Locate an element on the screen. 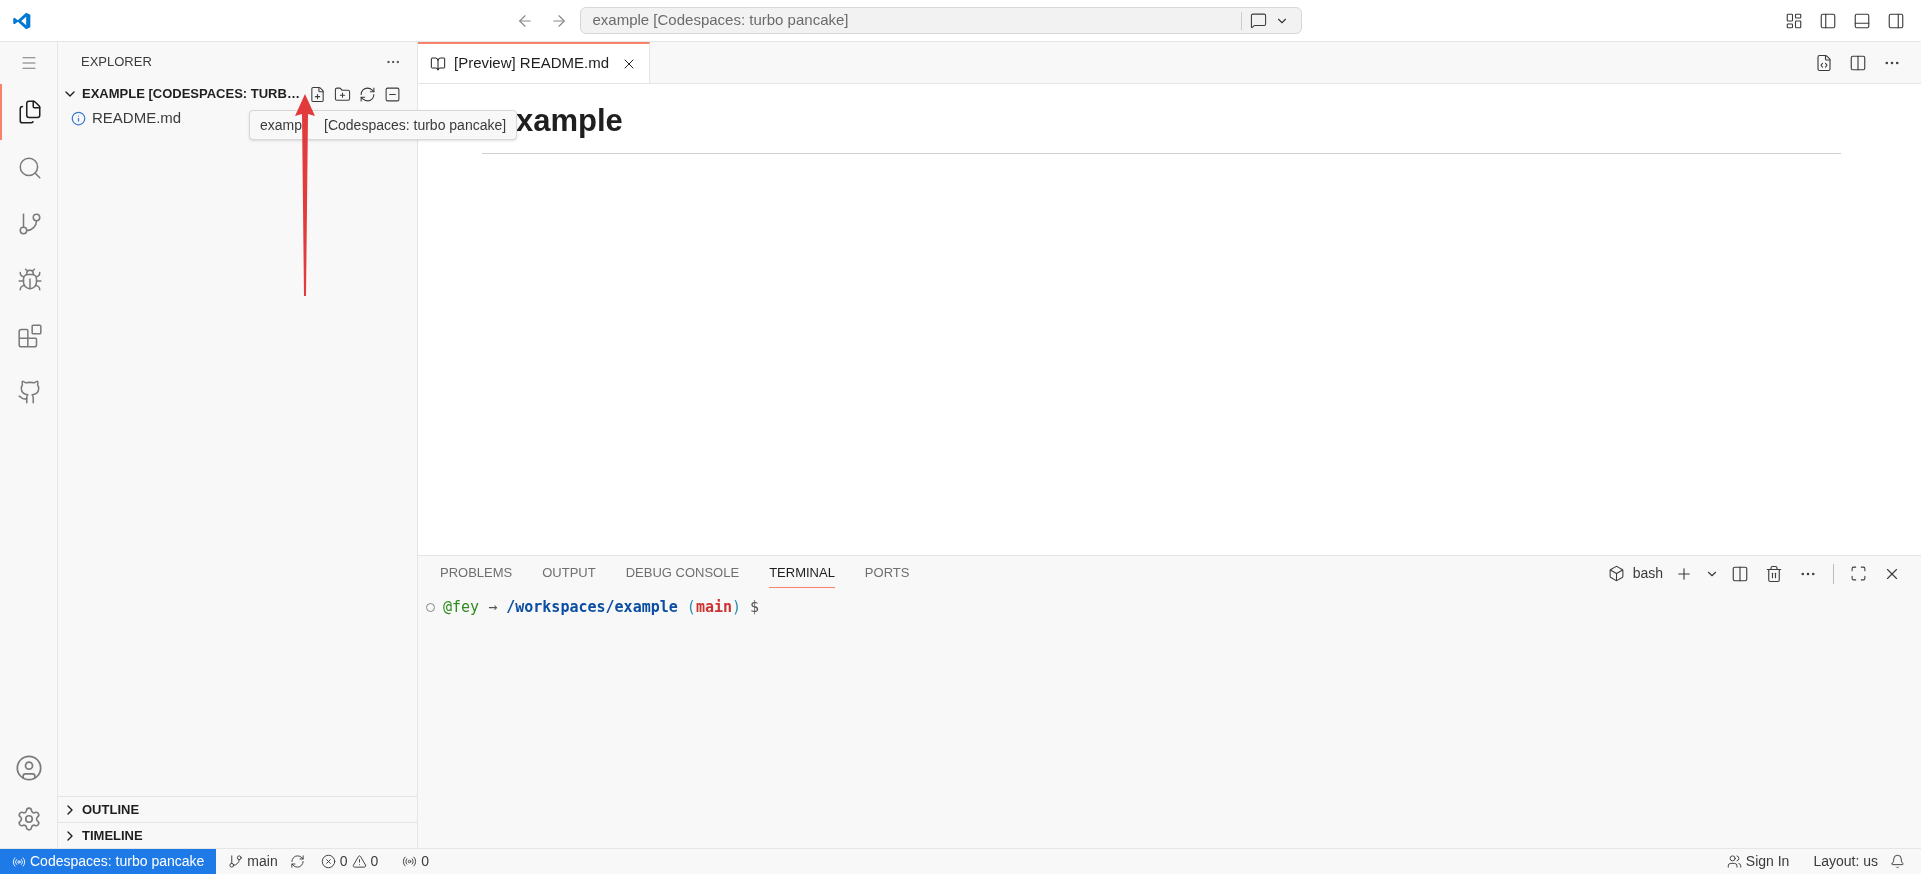  terminal-name: bash is located at coordinates (1647, 573).